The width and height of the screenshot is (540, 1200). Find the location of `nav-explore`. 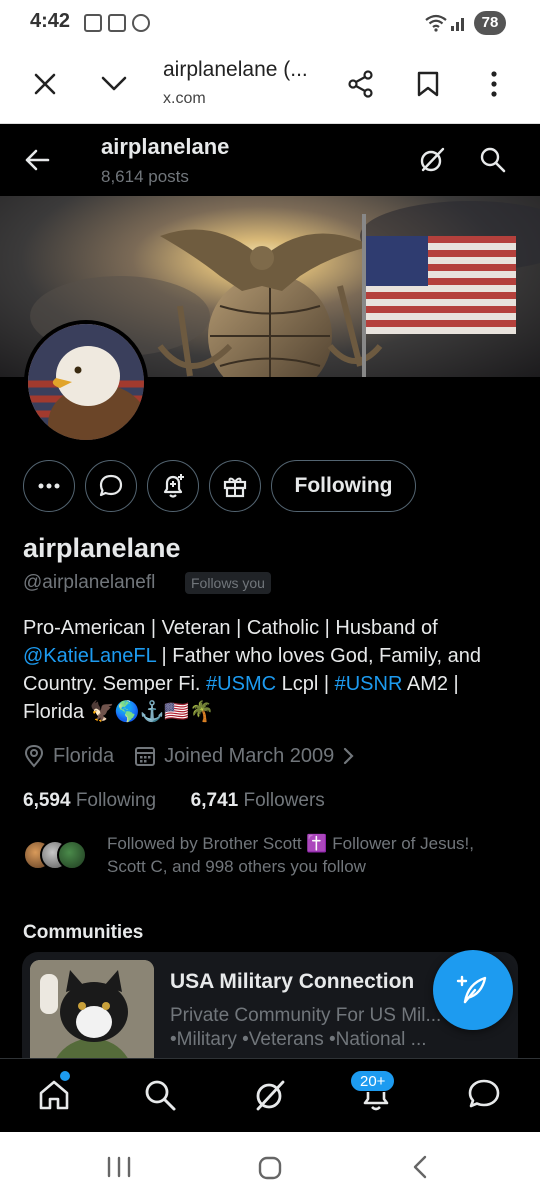

nav-explore is located at coordinates (160, 1095).